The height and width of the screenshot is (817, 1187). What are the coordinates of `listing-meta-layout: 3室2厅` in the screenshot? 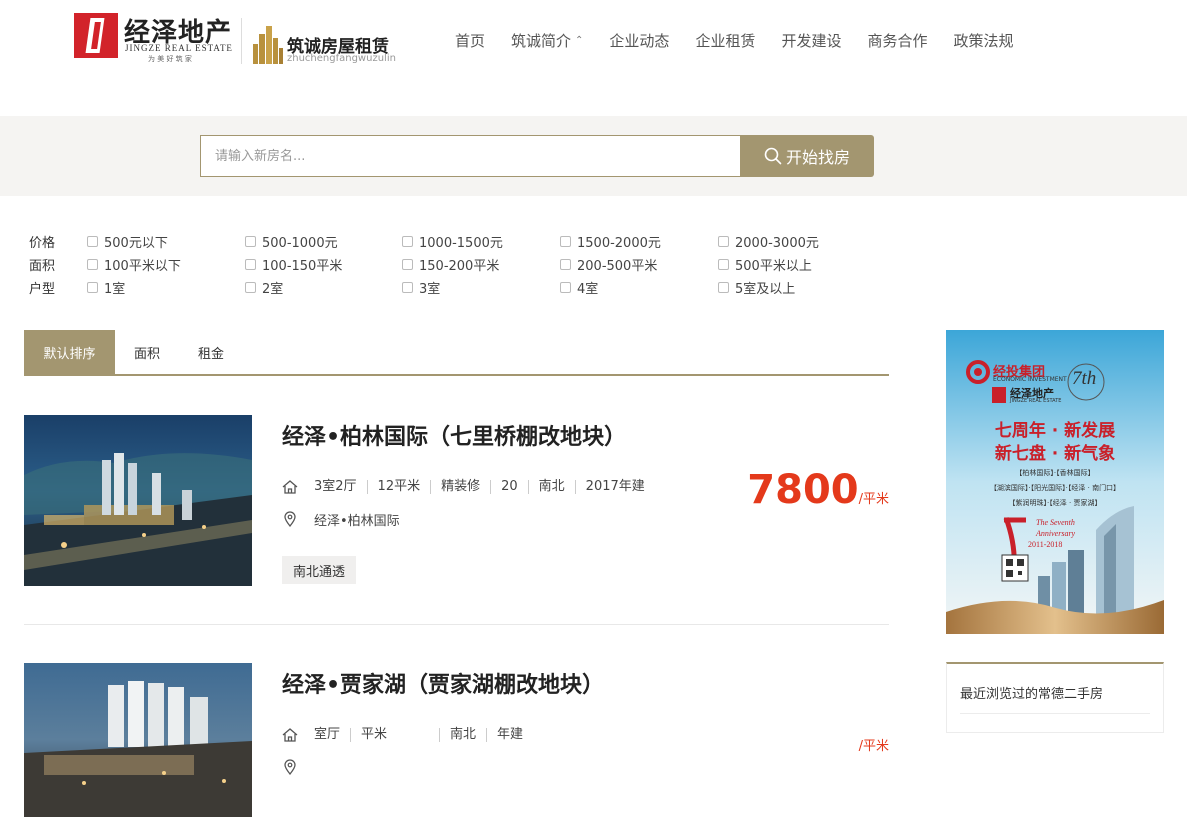 It's located at (335, 486).